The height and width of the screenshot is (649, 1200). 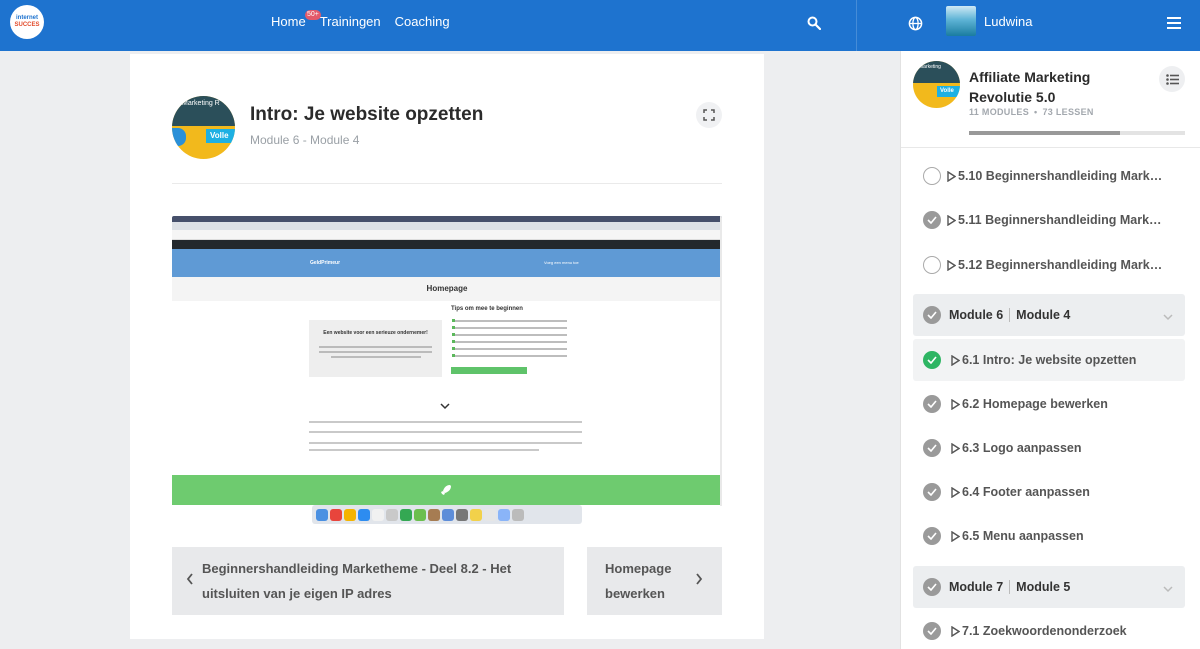 I want to click on next-lesson-button: Homepage bewerken, so click(x=654, y=581).